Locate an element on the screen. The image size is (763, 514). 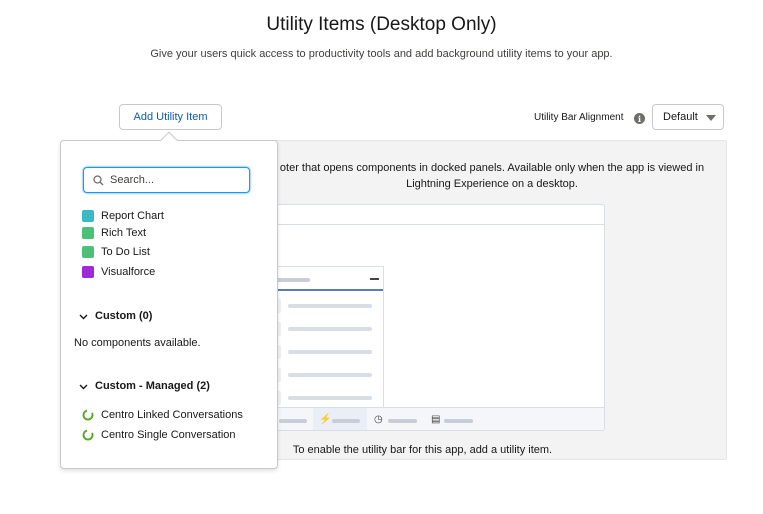
report-chart-icon is located at coordinates (88, 216).